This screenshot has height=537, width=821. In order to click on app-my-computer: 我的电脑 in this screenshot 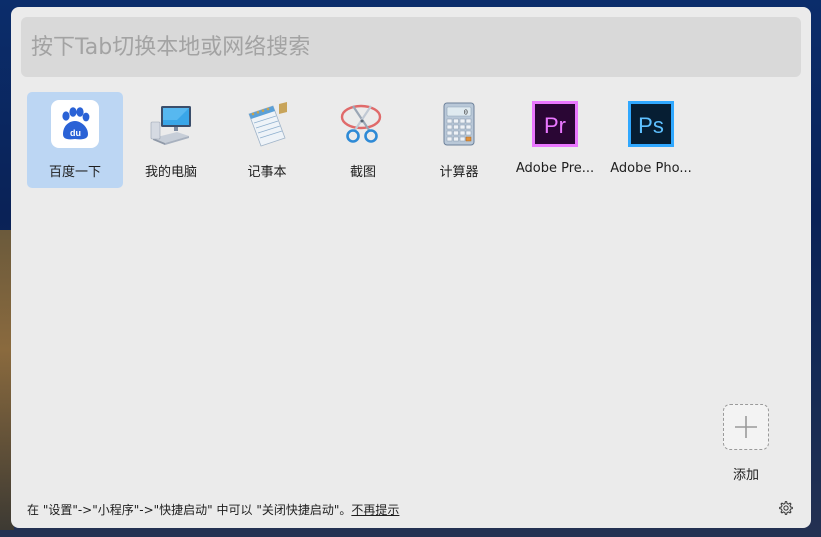, I will do `click(171, 140)`.